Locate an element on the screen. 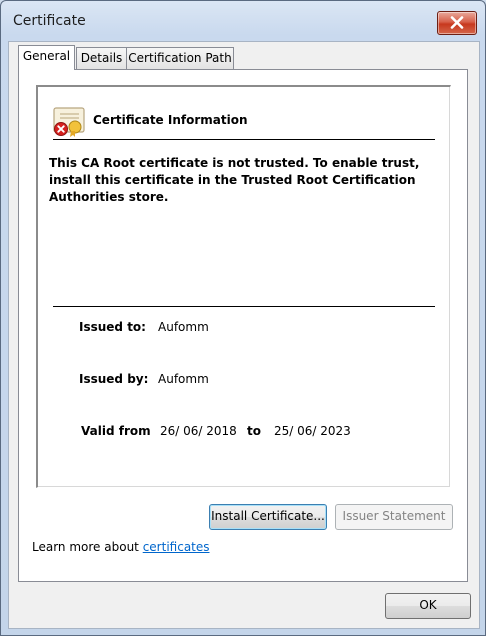  heading-divider is located at coordinates (244, 139).